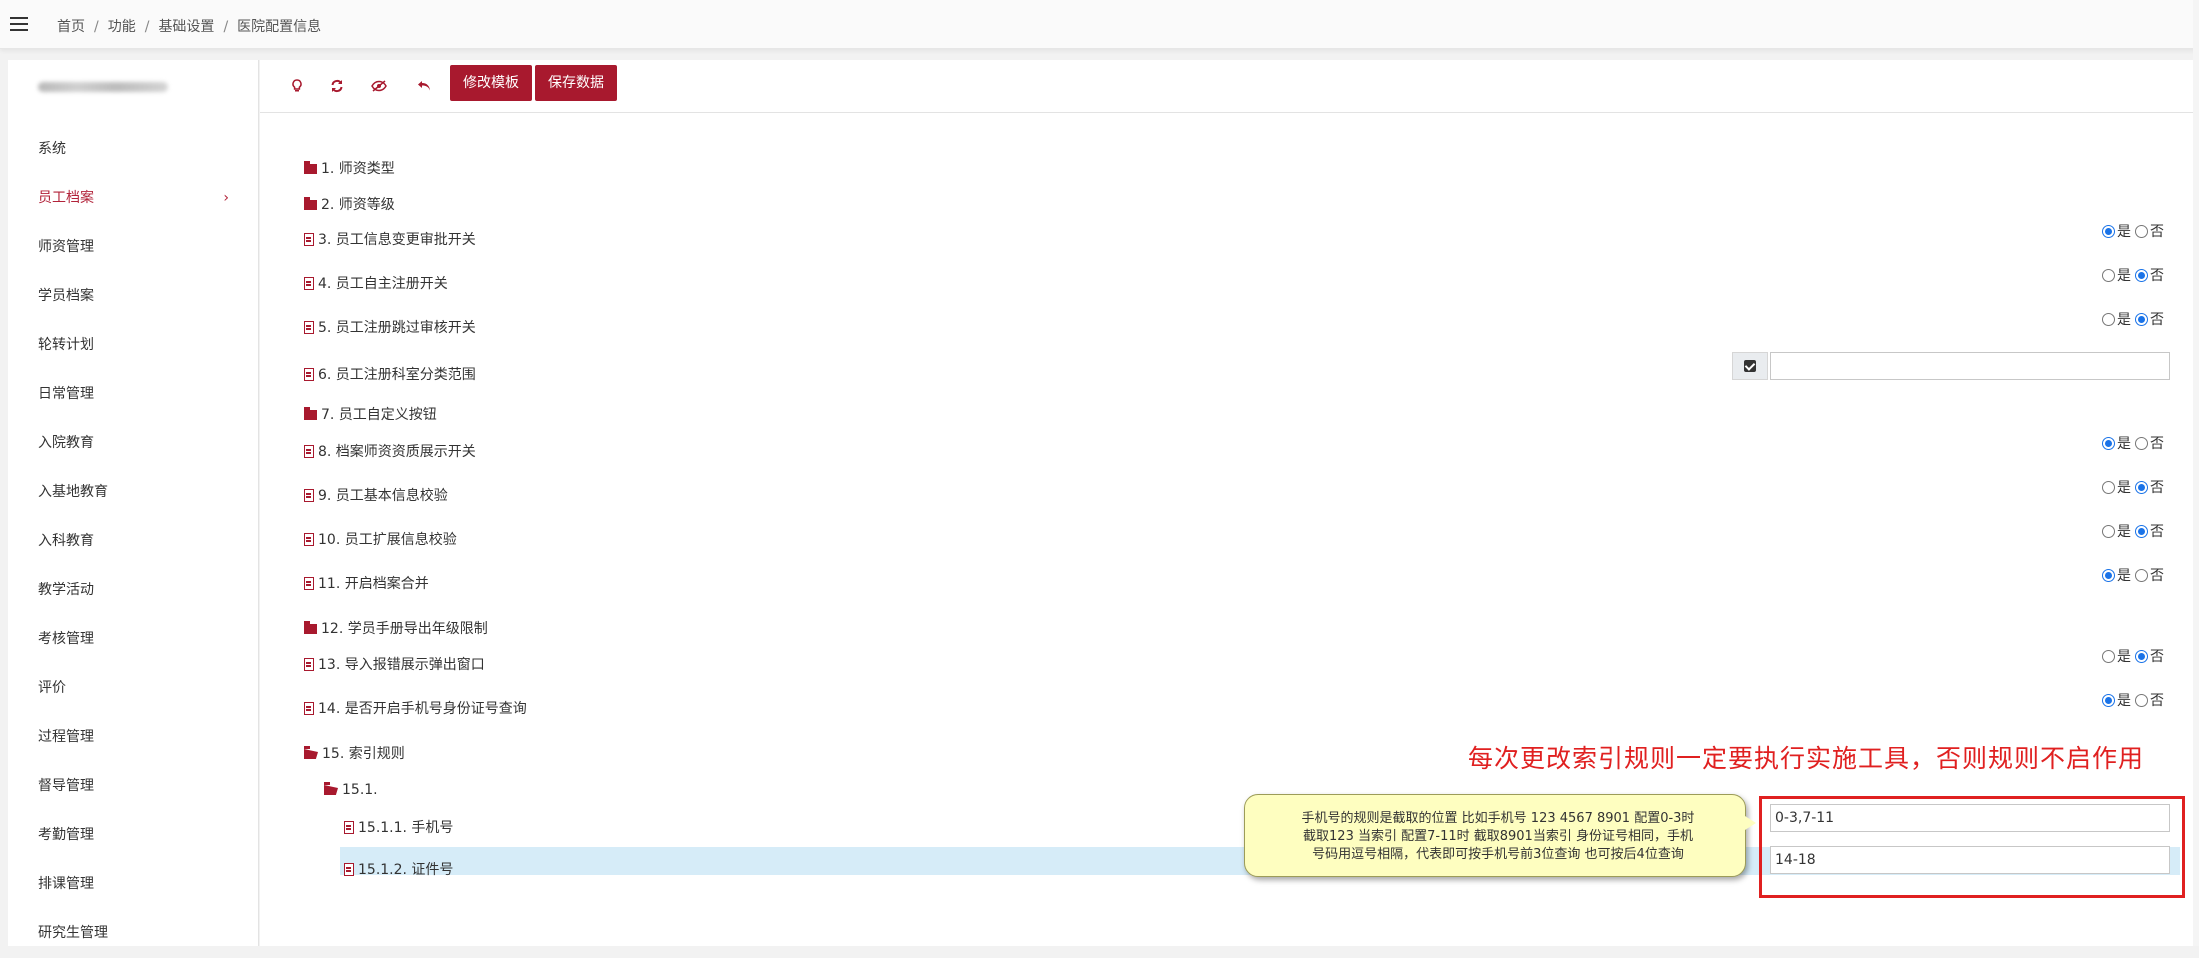 Image resolution: width=2199 pixels, height=958 pixels. Describe the element at coordinates (397, 375) in the screenshot. I see `tree-node-label: 6. 员工注册科室分类范围` at that location.